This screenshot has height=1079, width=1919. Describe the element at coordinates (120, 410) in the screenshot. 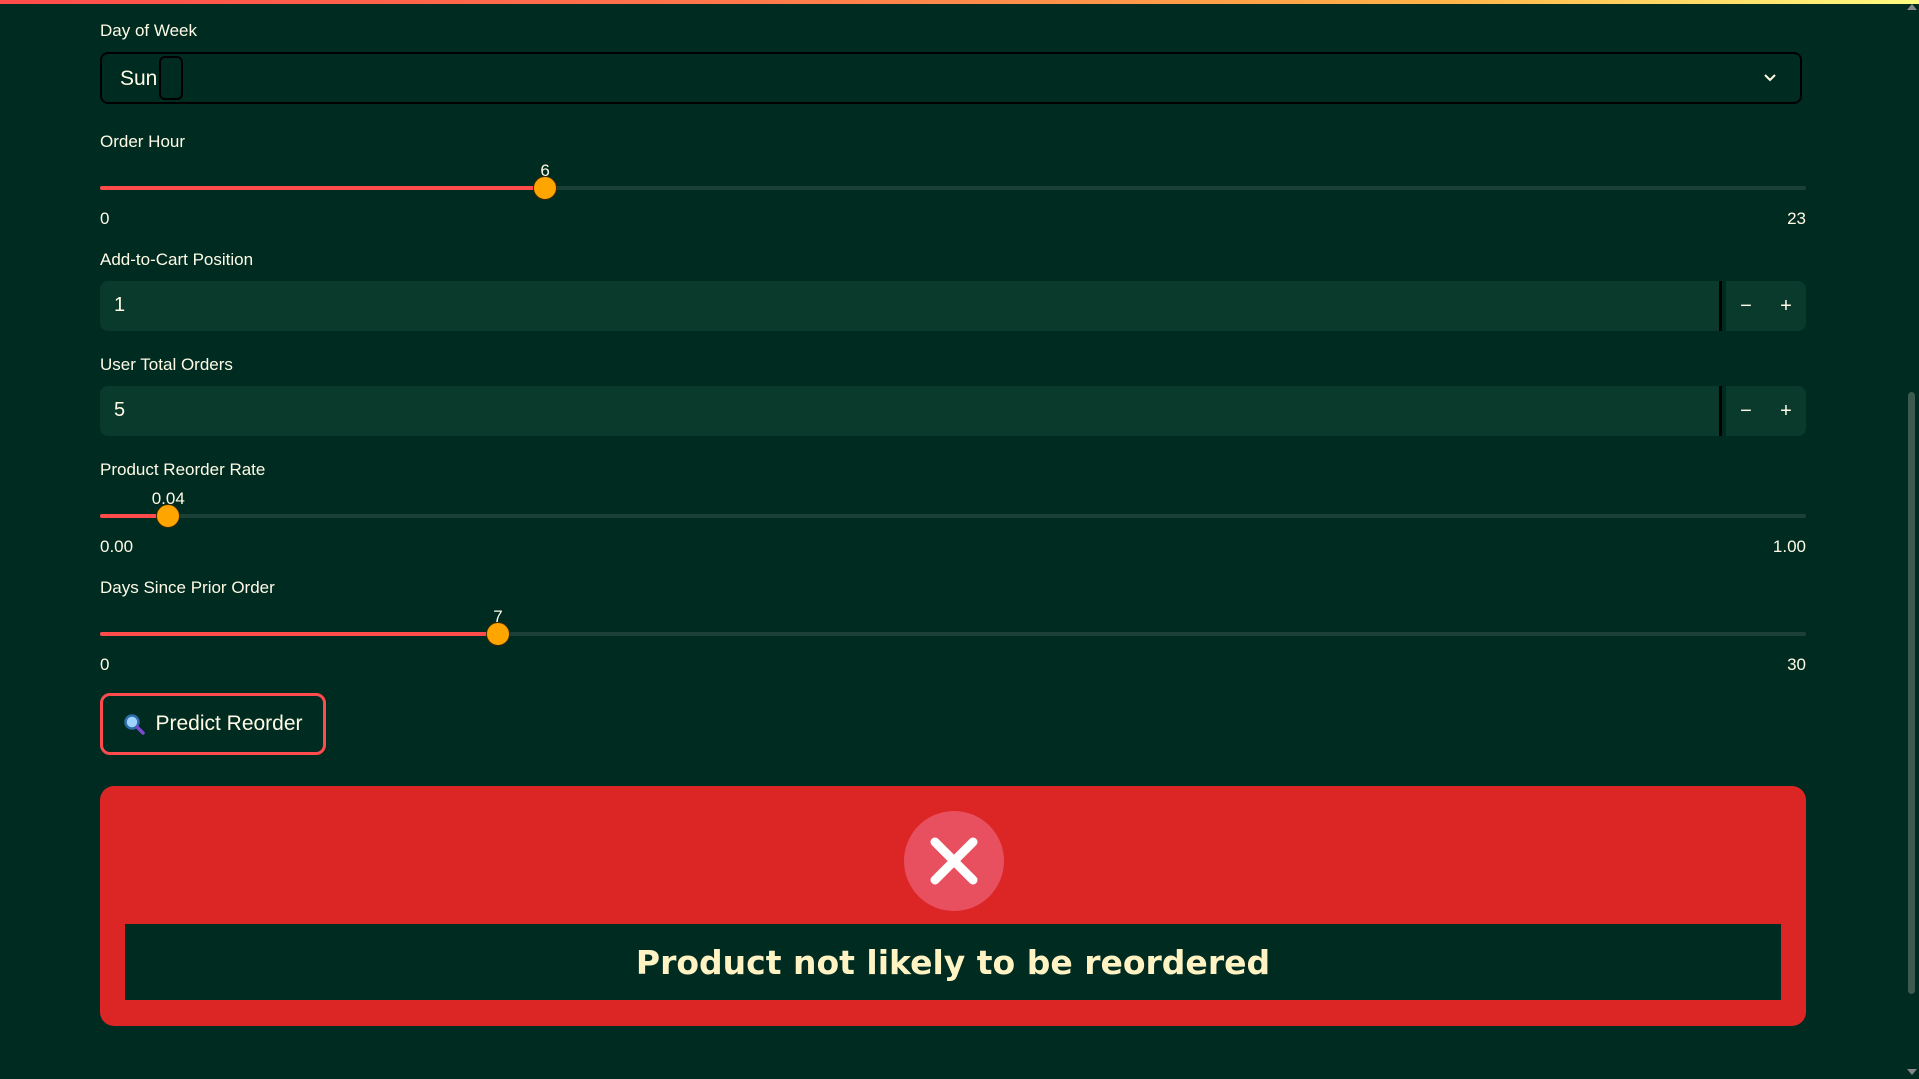

I see `number-value: 5` at that location.